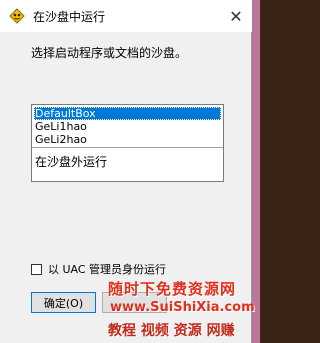  I want to click on sandbox-item-defaultbox: DefaultBox, so click(127, 113).